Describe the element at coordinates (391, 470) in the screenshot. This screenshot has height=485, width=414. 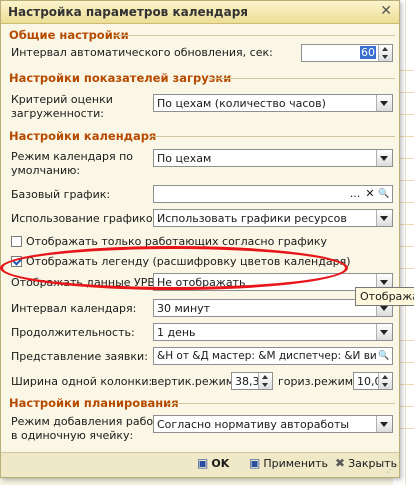
I see `resize-grip-icon: ⋰` at that location.